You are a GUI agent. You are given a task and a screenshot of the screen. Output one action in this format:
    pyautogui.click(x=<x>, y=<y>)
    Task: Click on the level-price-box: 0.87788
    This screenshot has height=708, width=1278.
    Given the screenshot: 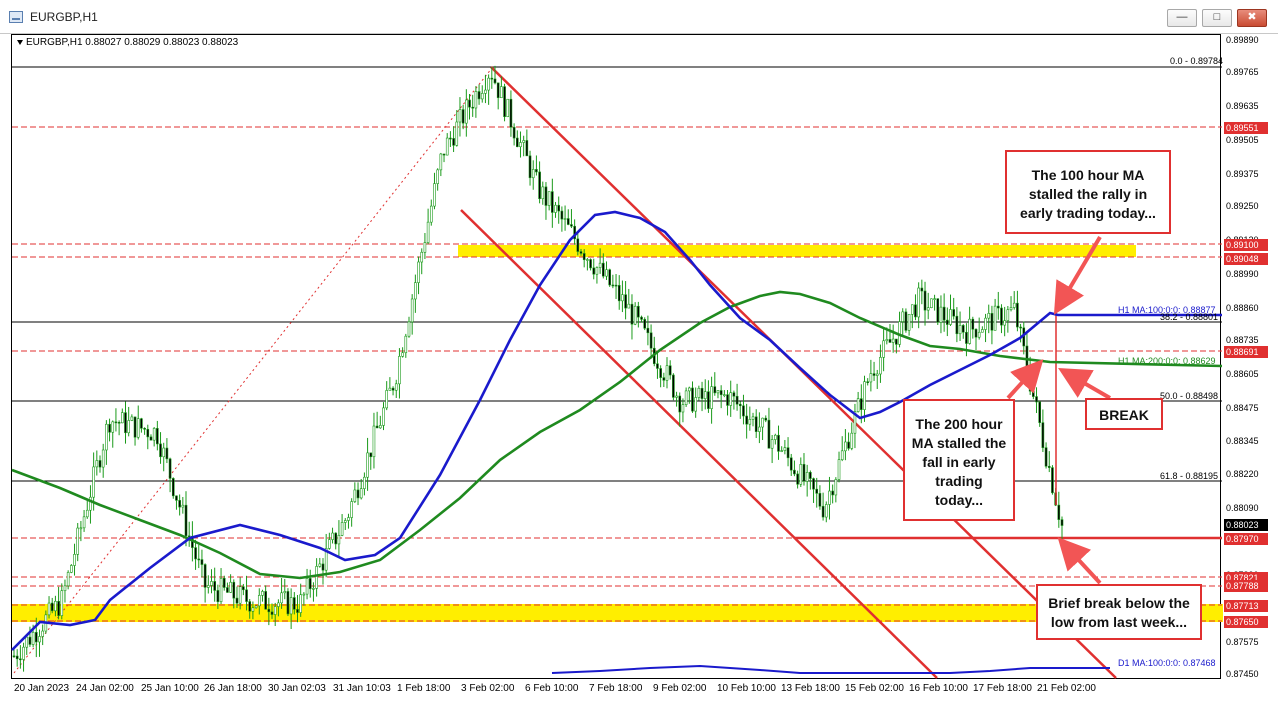 What is the action you would take?
    pyautogui.click(x=1246, y=586)
    